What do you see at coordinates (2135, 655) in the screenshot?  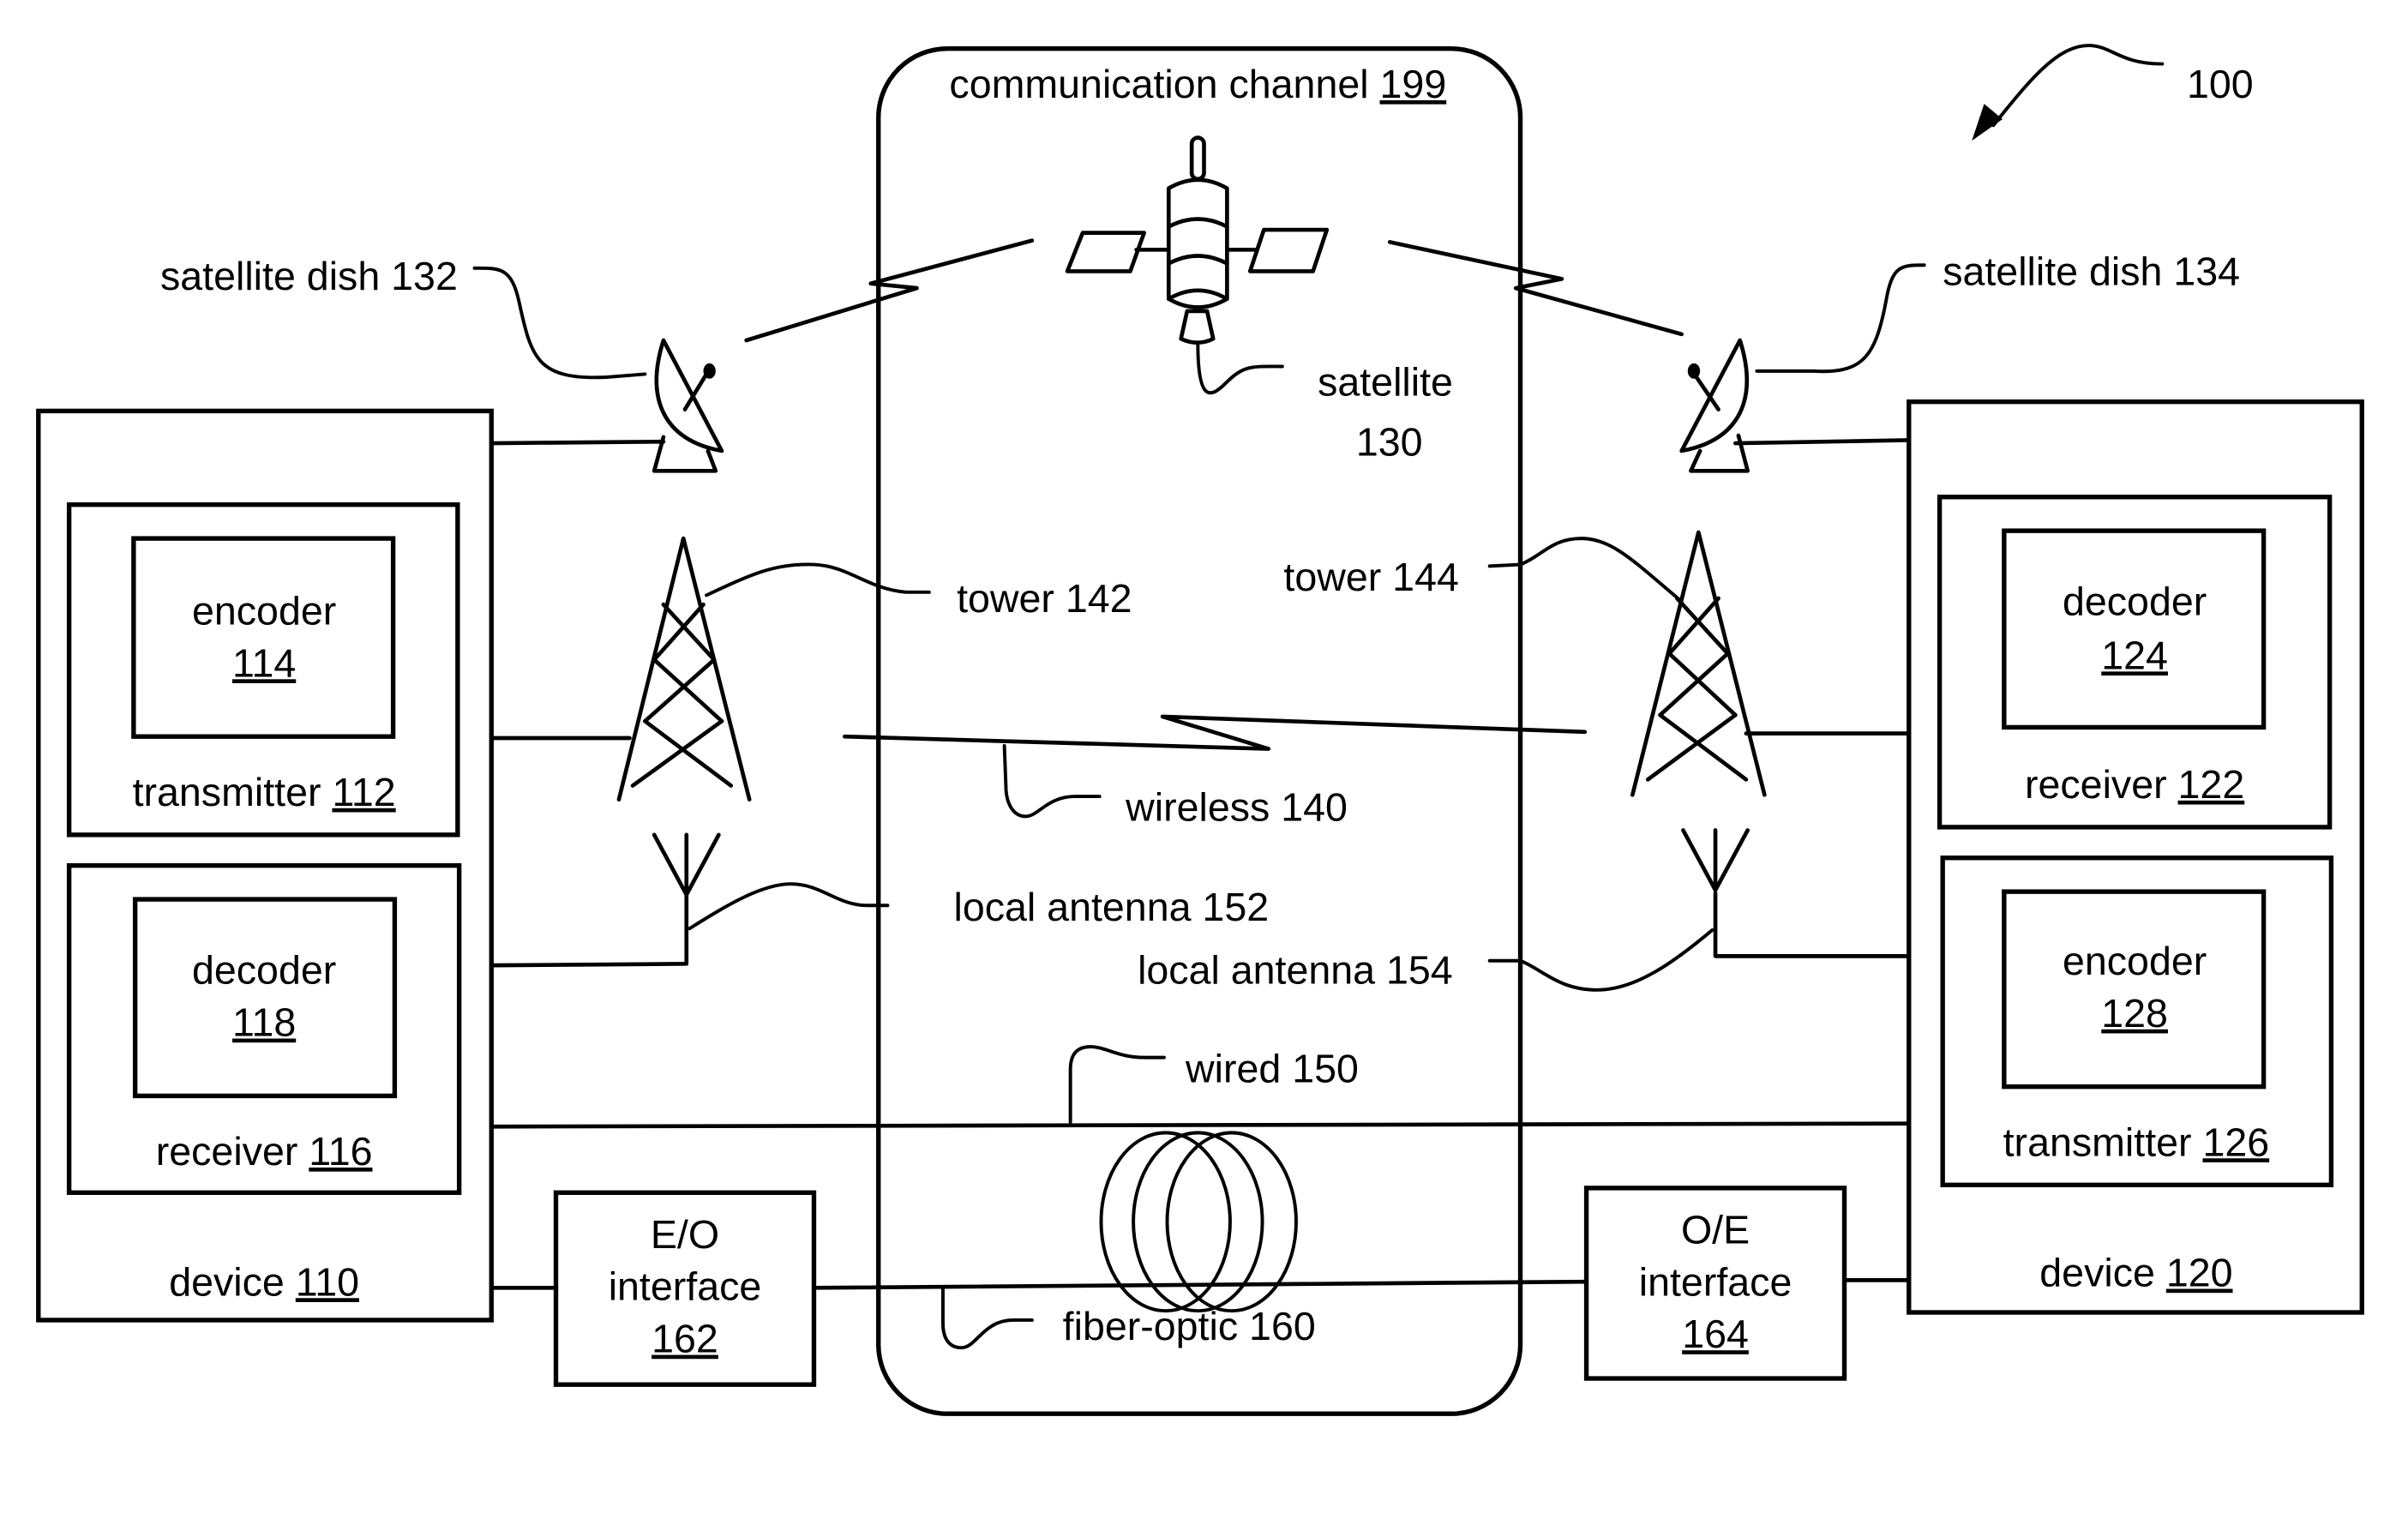 I see `decoder-124-ref: 124` at bounding box center [2135, 655].